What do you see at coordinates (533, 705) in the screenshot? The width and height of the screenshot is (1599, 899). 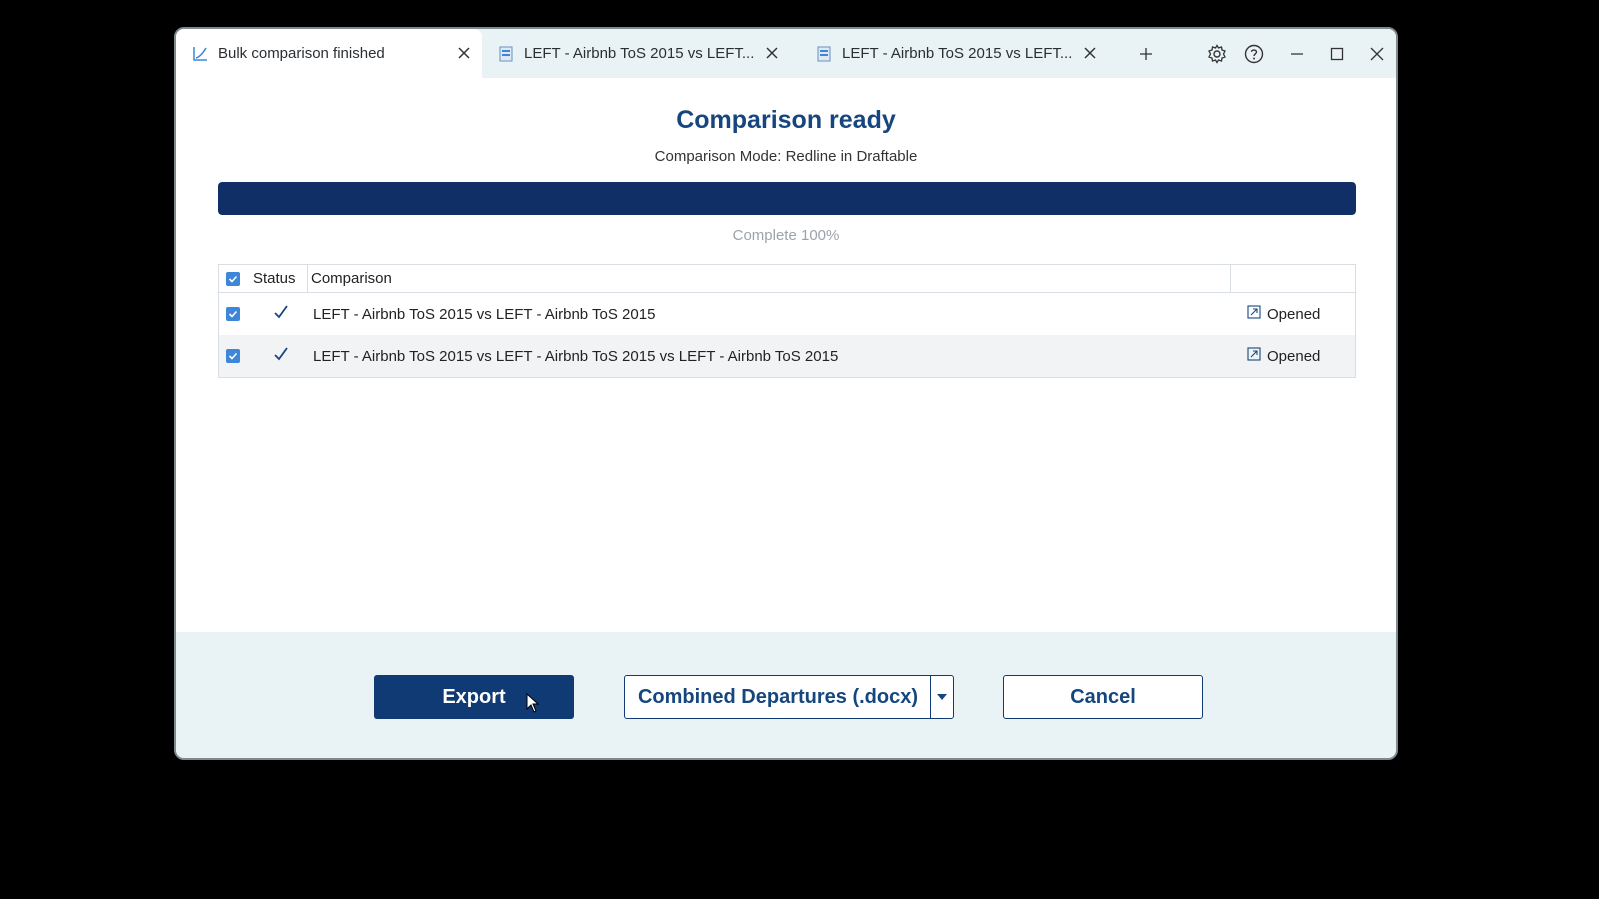 I see `mouse-cursor-icon` at bounding box center [533, 705].